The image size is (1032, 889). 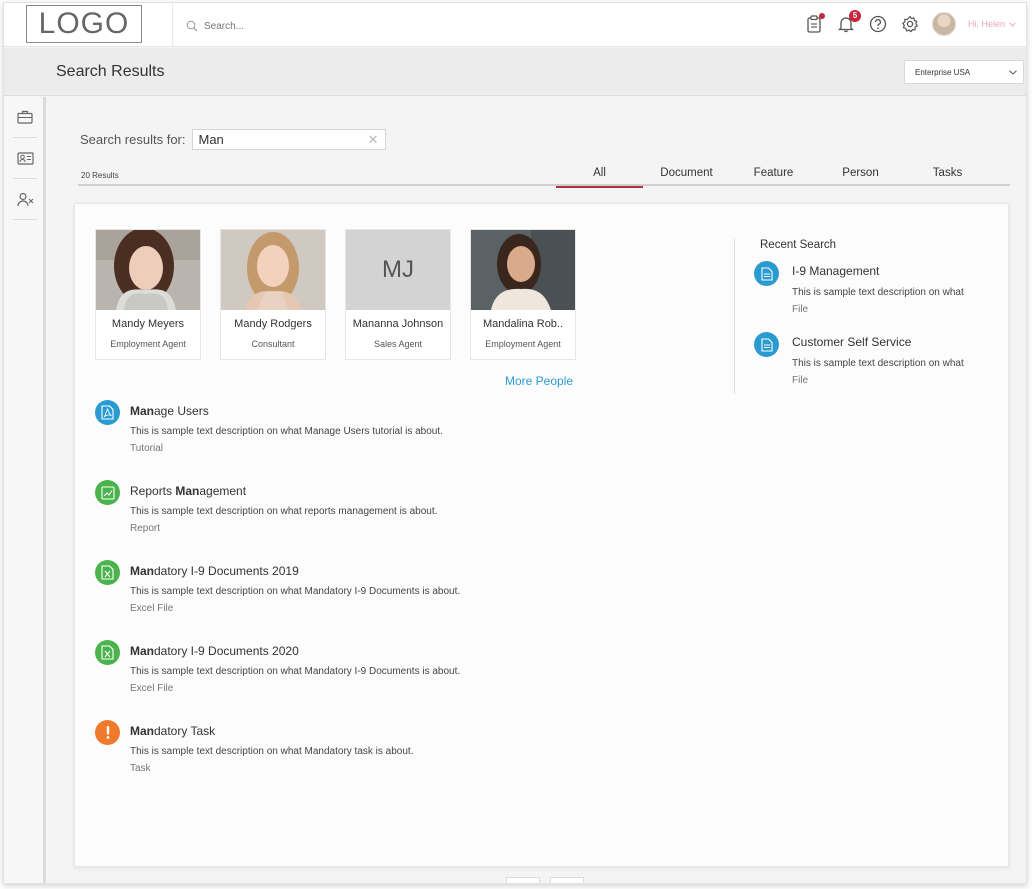 I want to click on filter-tabs: All Document Feature Person Tasks, so click(x=773, y=174).